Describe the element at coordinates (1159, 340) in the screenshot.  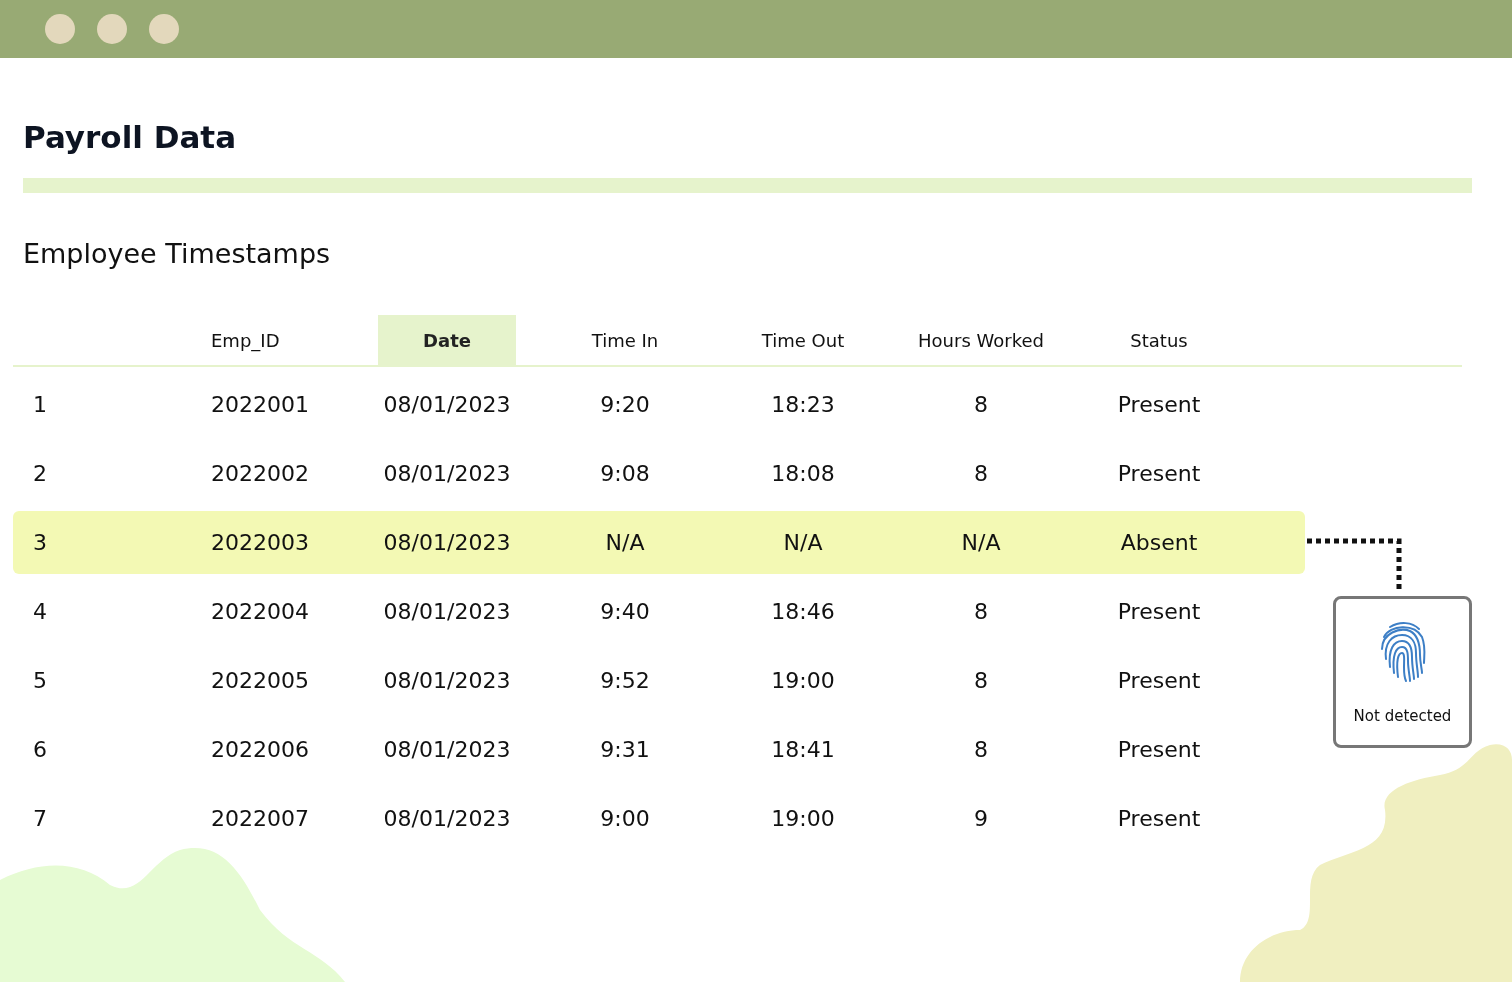
I see `column-header: Status` at that location.